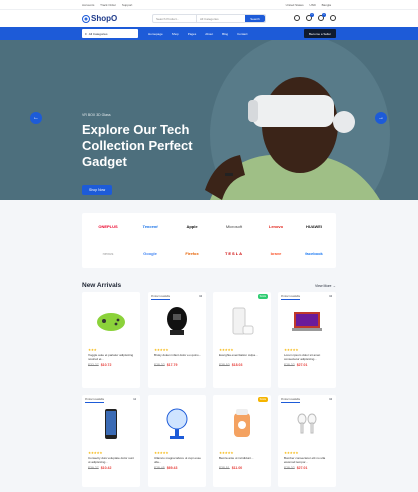  What do you see at coordinates (127, 5) in the screenshot?
I see `support-link: Support` at bounding box center [127, 5].